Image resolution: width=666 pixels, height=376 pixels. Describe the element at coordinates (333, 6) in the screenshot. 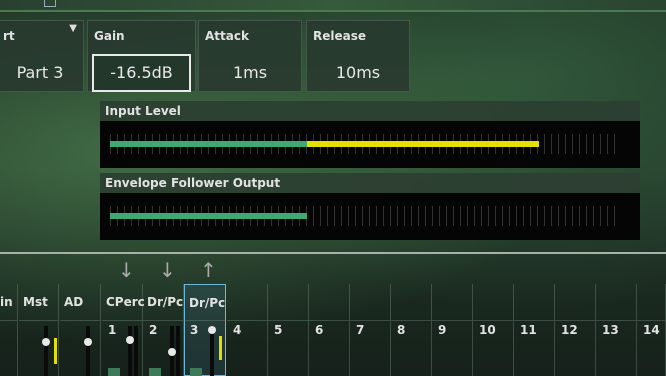

I see `title-bar` at that location.